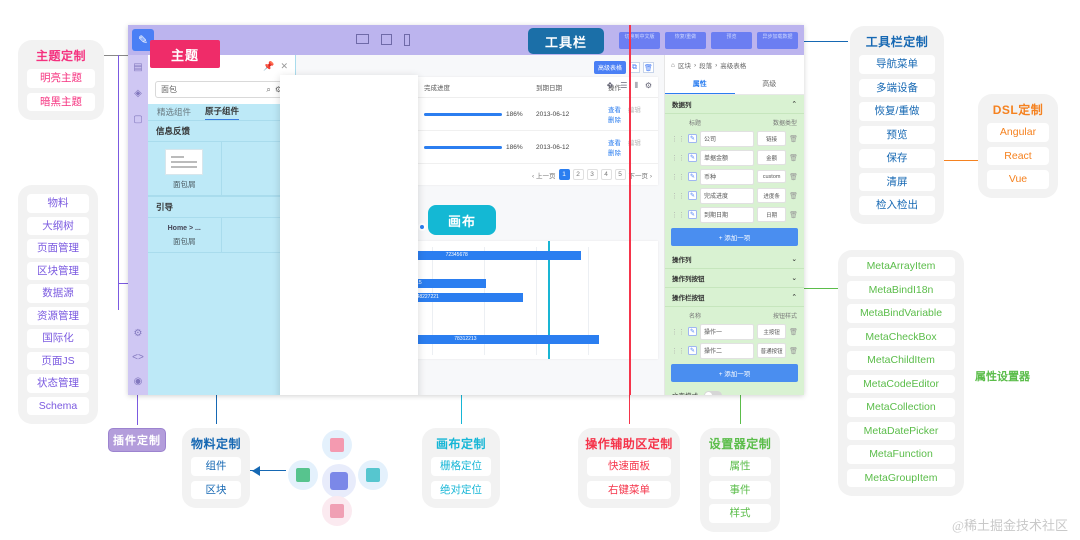 Image resolution: width=1080 pixels, height=540 pixels. What do you see at coordinates (734, 195) in the screenshot?
I see `datacol-row: ⋮⋮ ✎ 完成进度 进度条 🗑` at bounding box center [734, 195].